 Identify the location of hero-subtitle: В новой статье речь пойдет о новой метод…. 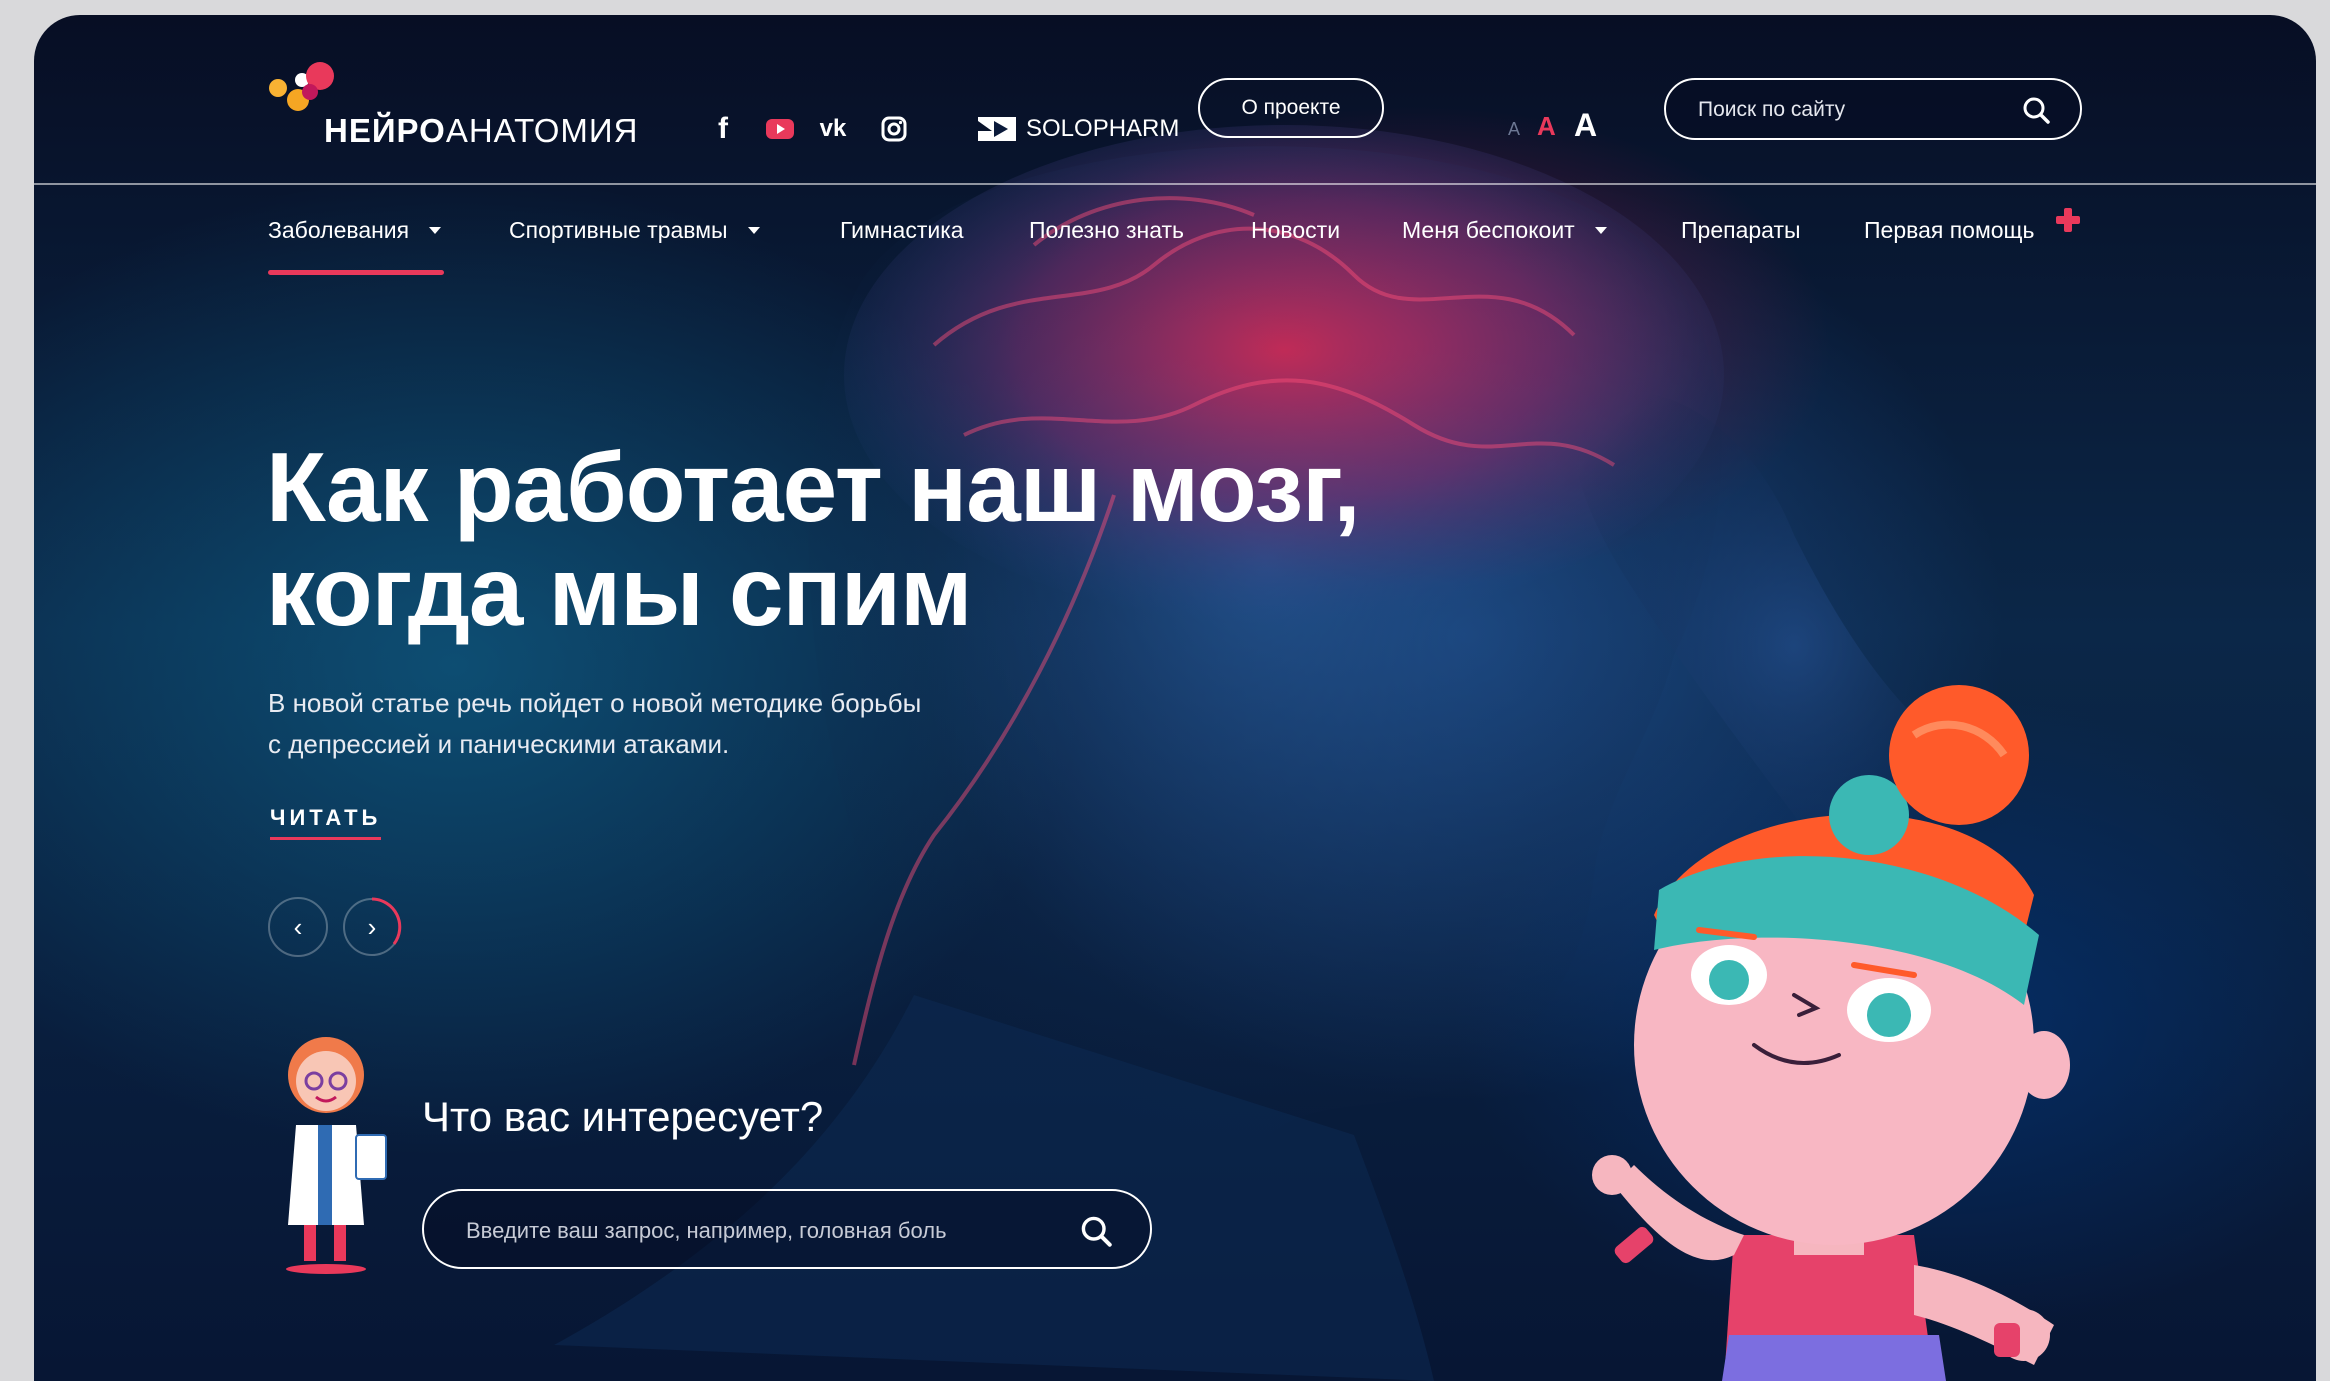
(668, 724).